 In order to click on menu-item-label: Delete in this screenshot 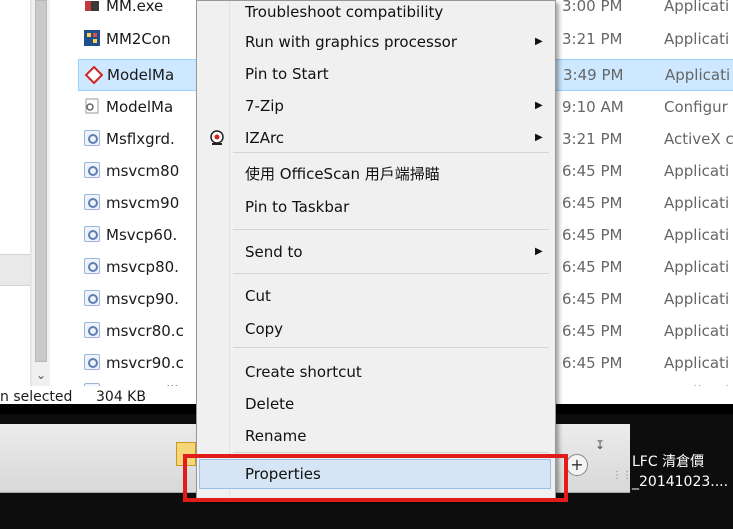, I will do `click(270, 404)`.